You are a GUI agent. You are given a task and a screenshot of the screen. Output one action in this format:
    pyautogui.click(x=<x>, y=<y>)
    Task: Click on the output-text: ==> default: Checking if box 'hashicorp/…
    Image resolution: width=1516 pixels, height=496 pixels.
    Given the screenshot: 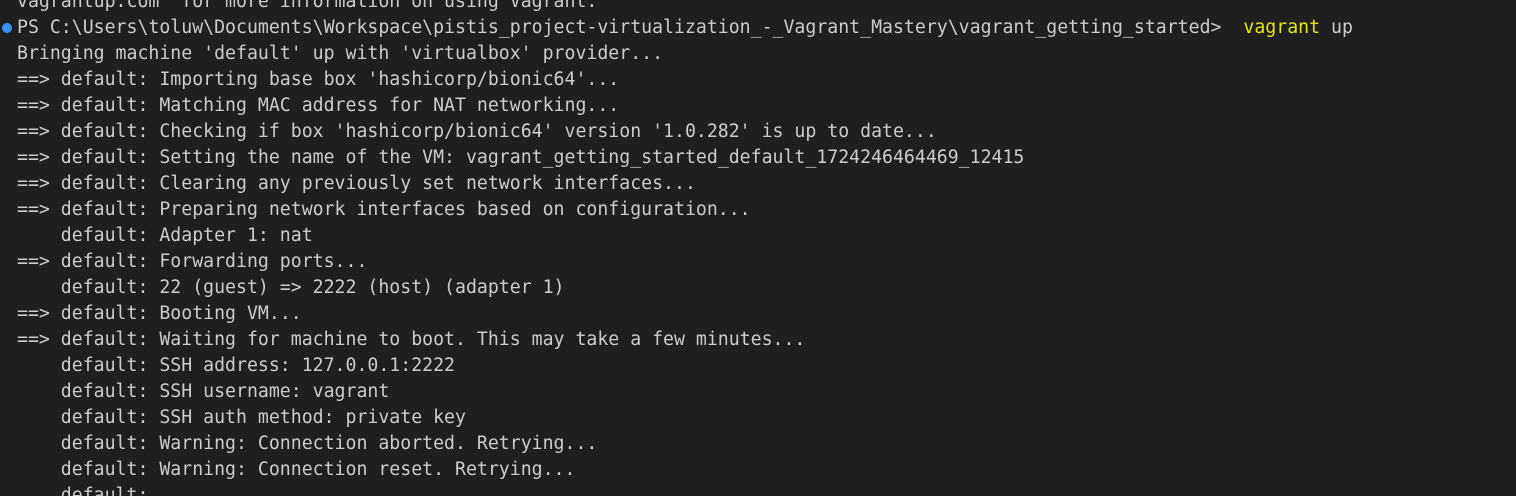 What is the action you would take?
    pyautogui.click(x=477, y=131)
    